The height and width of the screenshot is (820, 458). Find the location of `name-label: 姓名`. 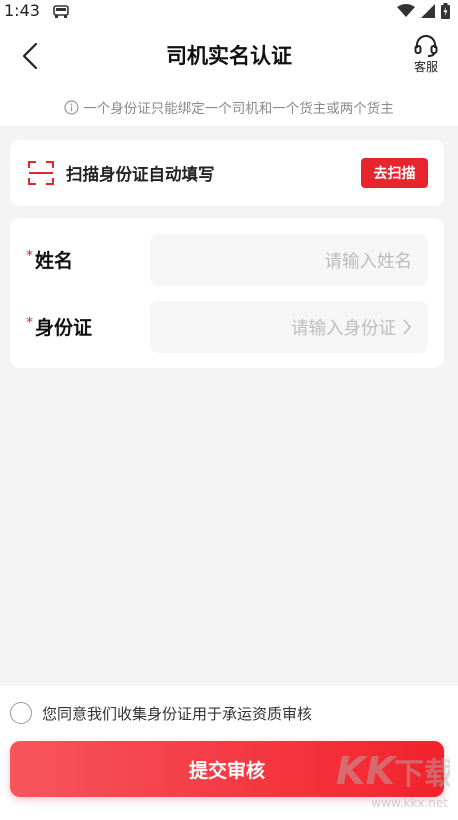

name-label: 姓名 is located at coordinates (54, 261).